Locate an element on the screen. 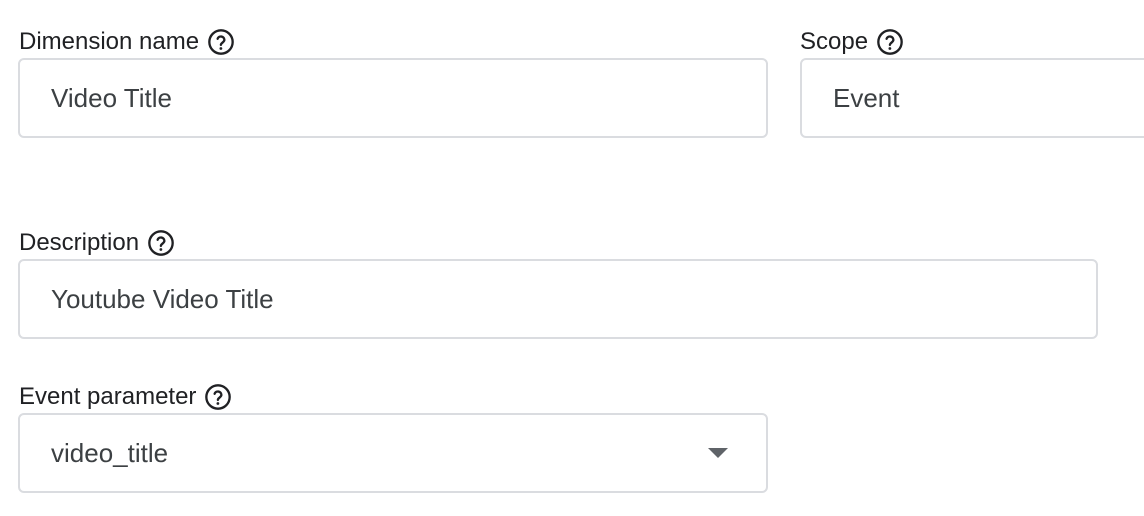  scope-label-row: Scope is located at coordinates (852, 42).